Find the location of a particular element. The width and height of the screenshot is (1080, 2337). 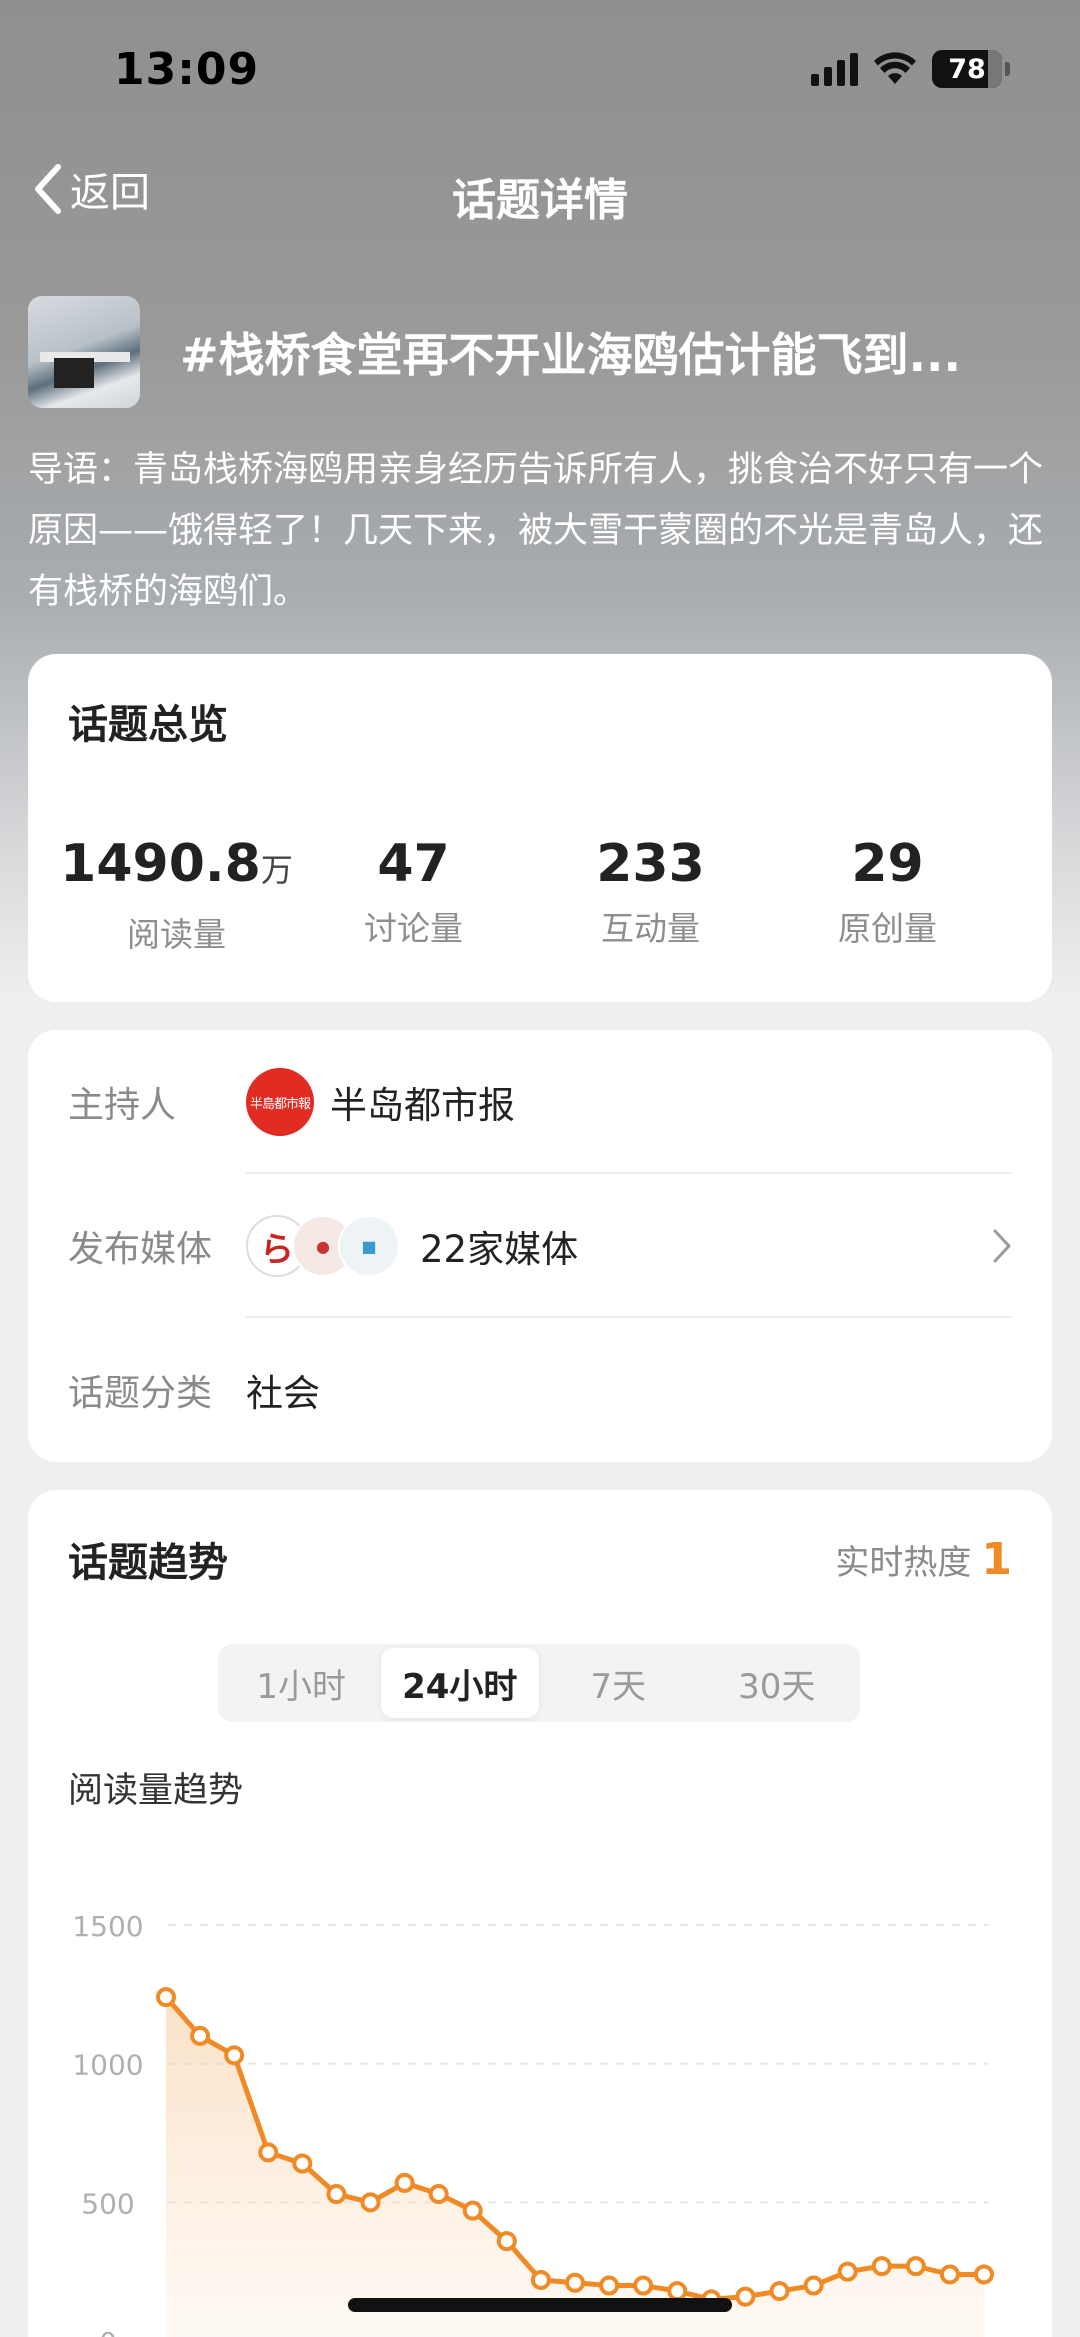

stat-label: 阅读量 is located at coordinates (176, 934).